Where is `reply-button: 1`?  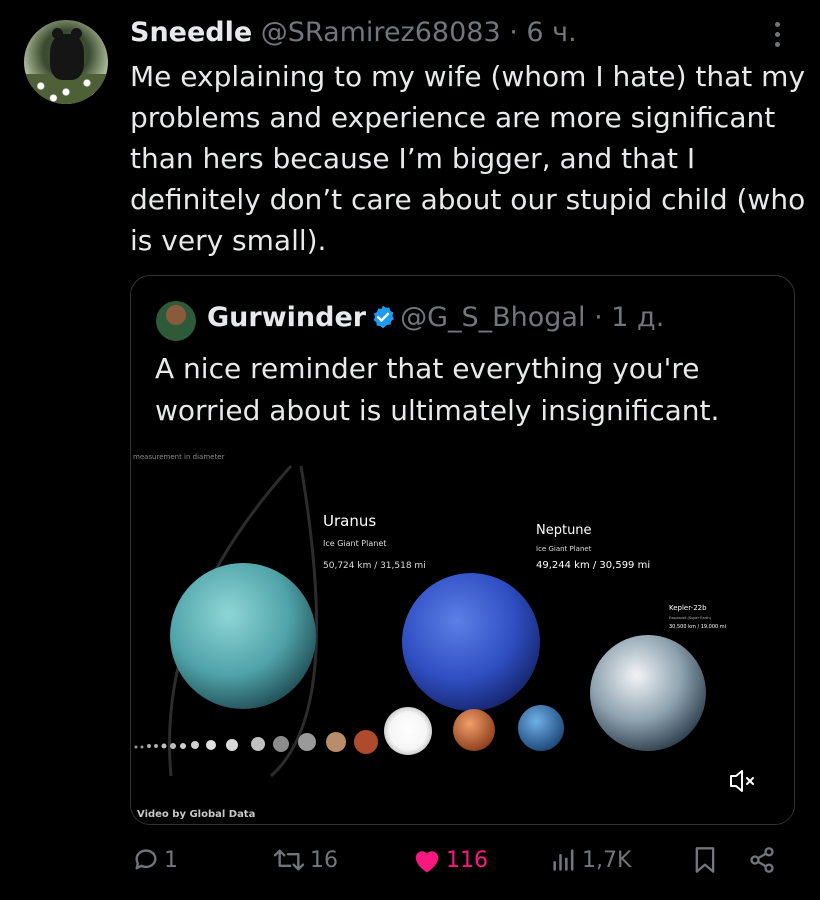 reply-button: 1 is located at coordinates (155, 860).